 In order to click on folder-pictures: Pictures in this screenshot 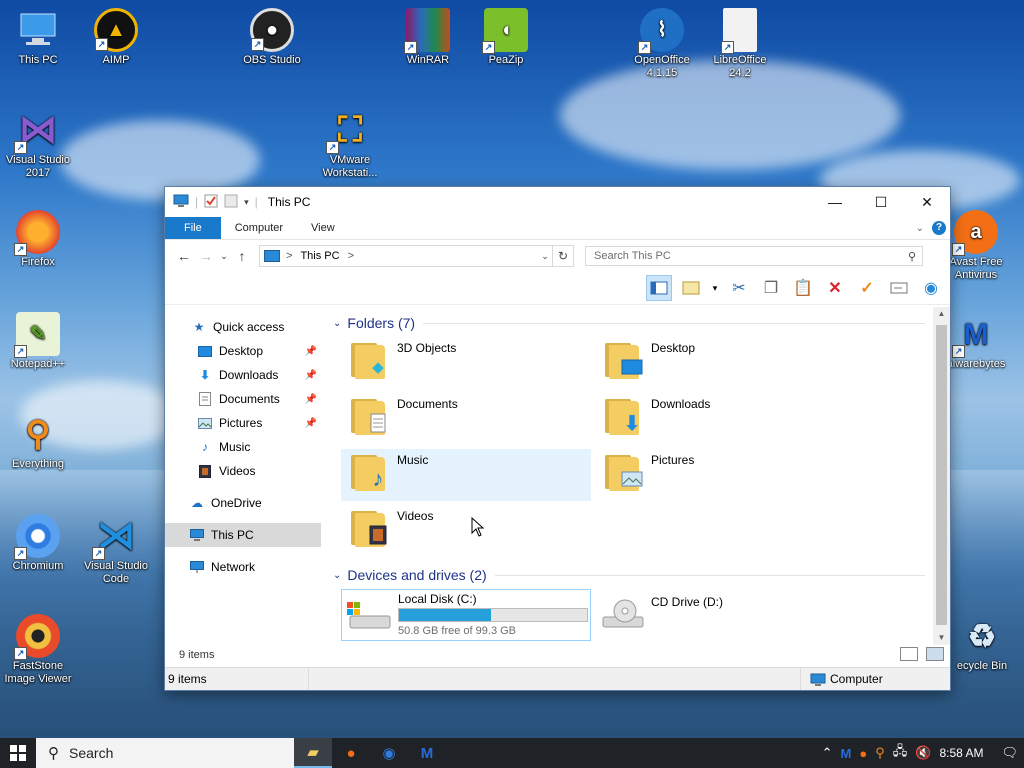, I will do `click(720, 475)`.